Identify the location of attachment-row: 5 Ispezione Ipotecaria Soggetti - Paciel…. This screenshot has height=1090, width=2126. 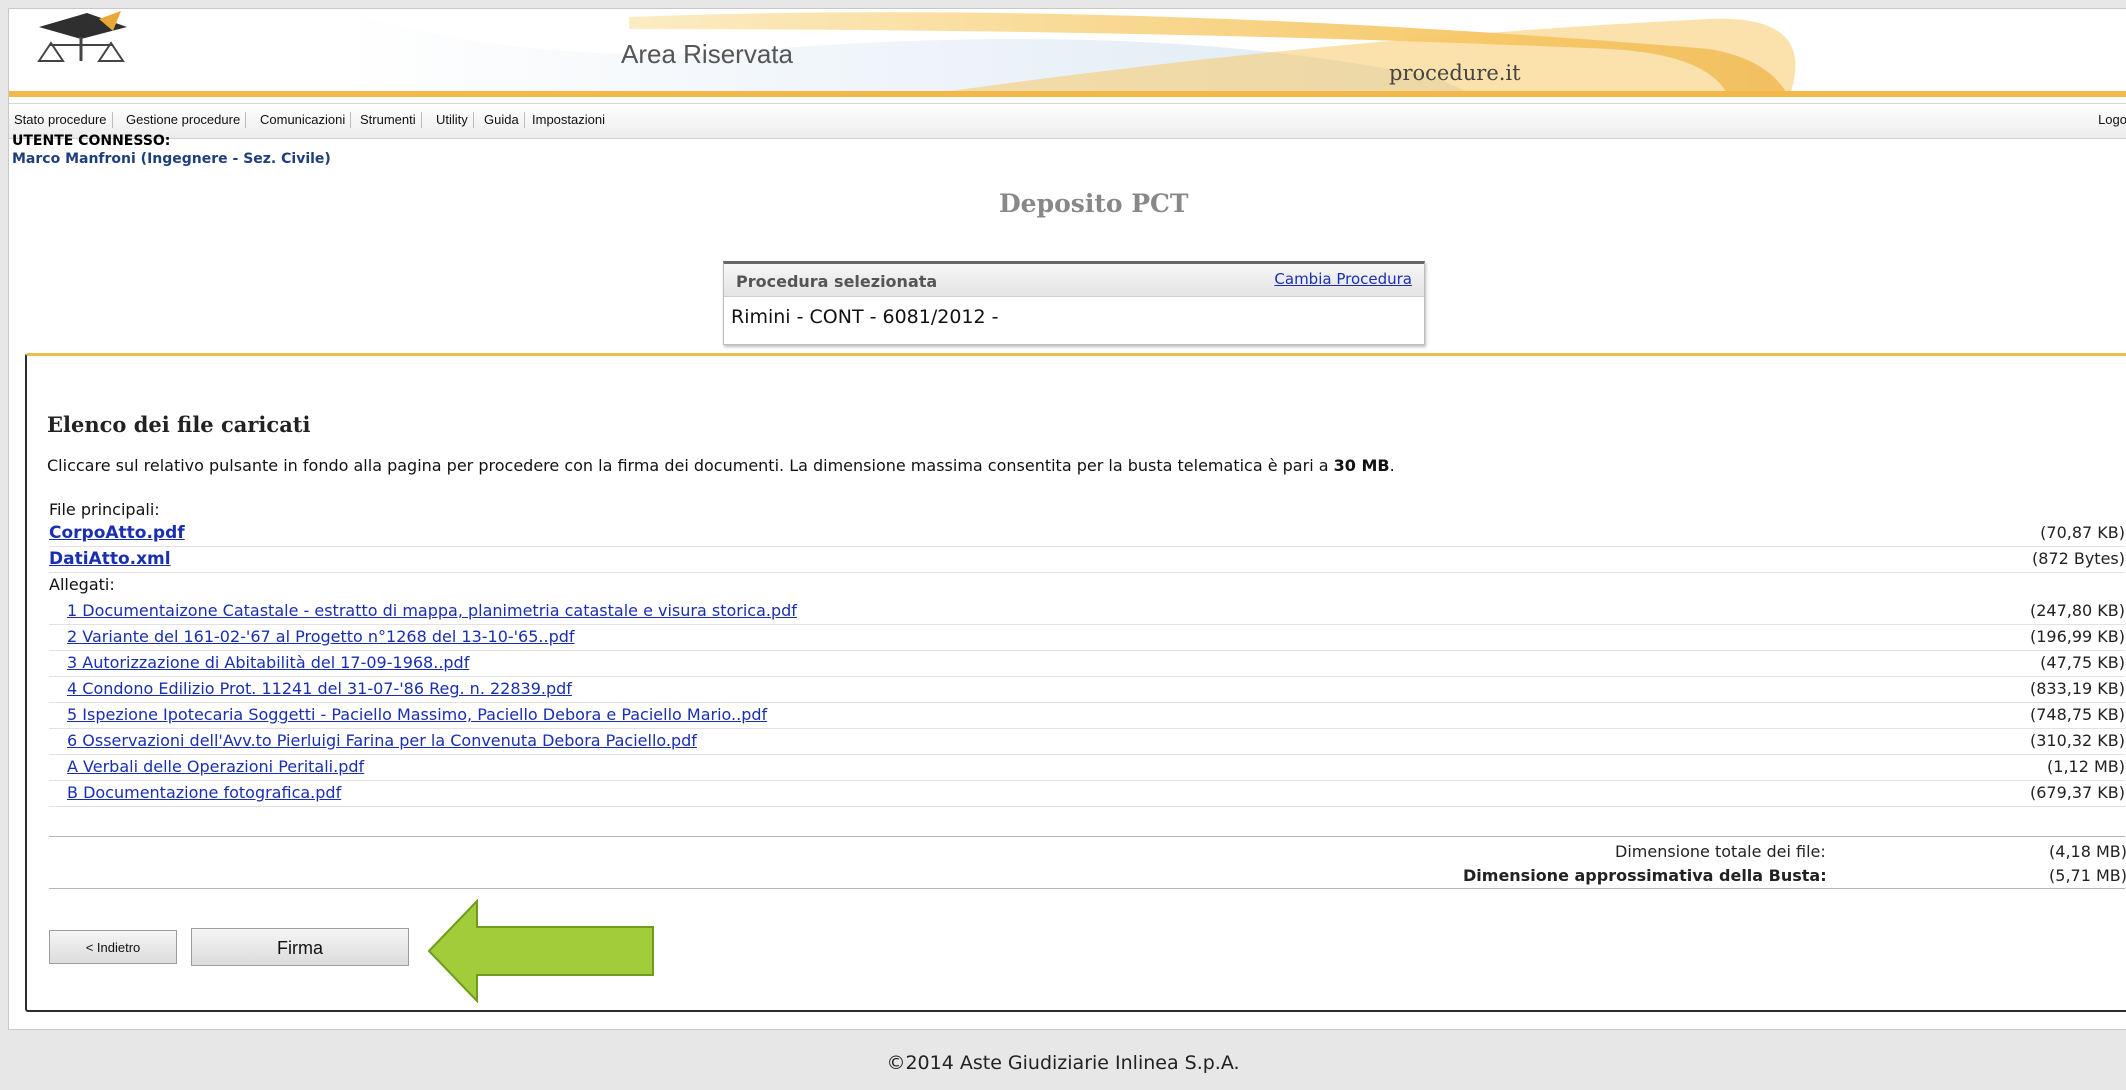
(1087, 716).